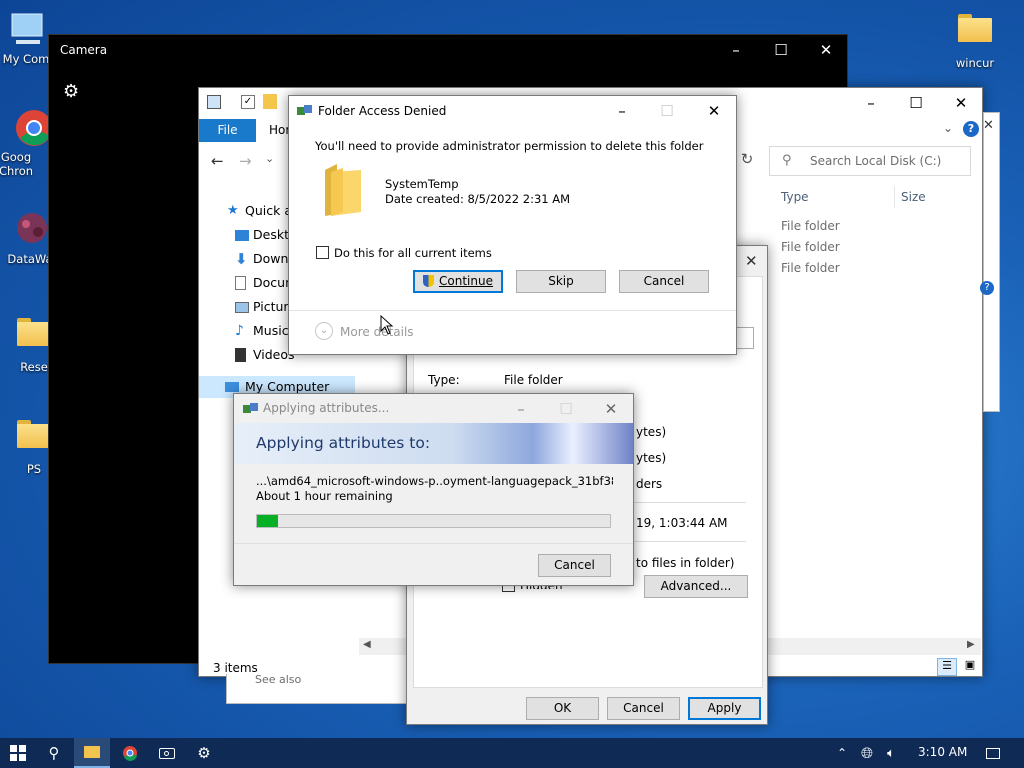 The height and width of the screenshot is (768, 1024). I want to click on music-icon: ♪, so click(239, 331).